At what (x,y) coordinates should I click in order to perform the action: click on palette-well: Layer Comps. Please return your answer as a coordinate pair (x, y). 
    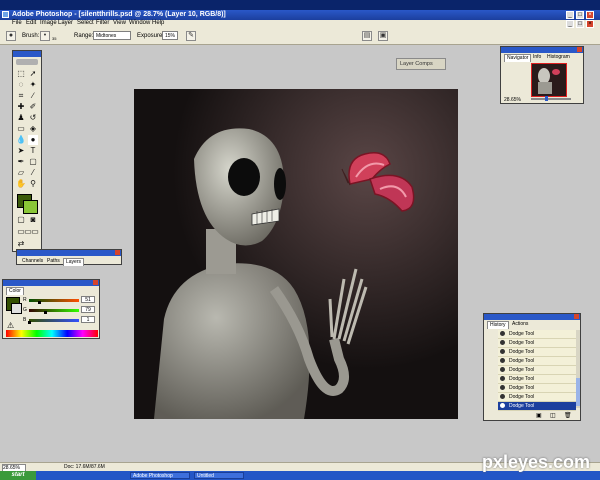
    Looking at the image, I should click on (421, 64).